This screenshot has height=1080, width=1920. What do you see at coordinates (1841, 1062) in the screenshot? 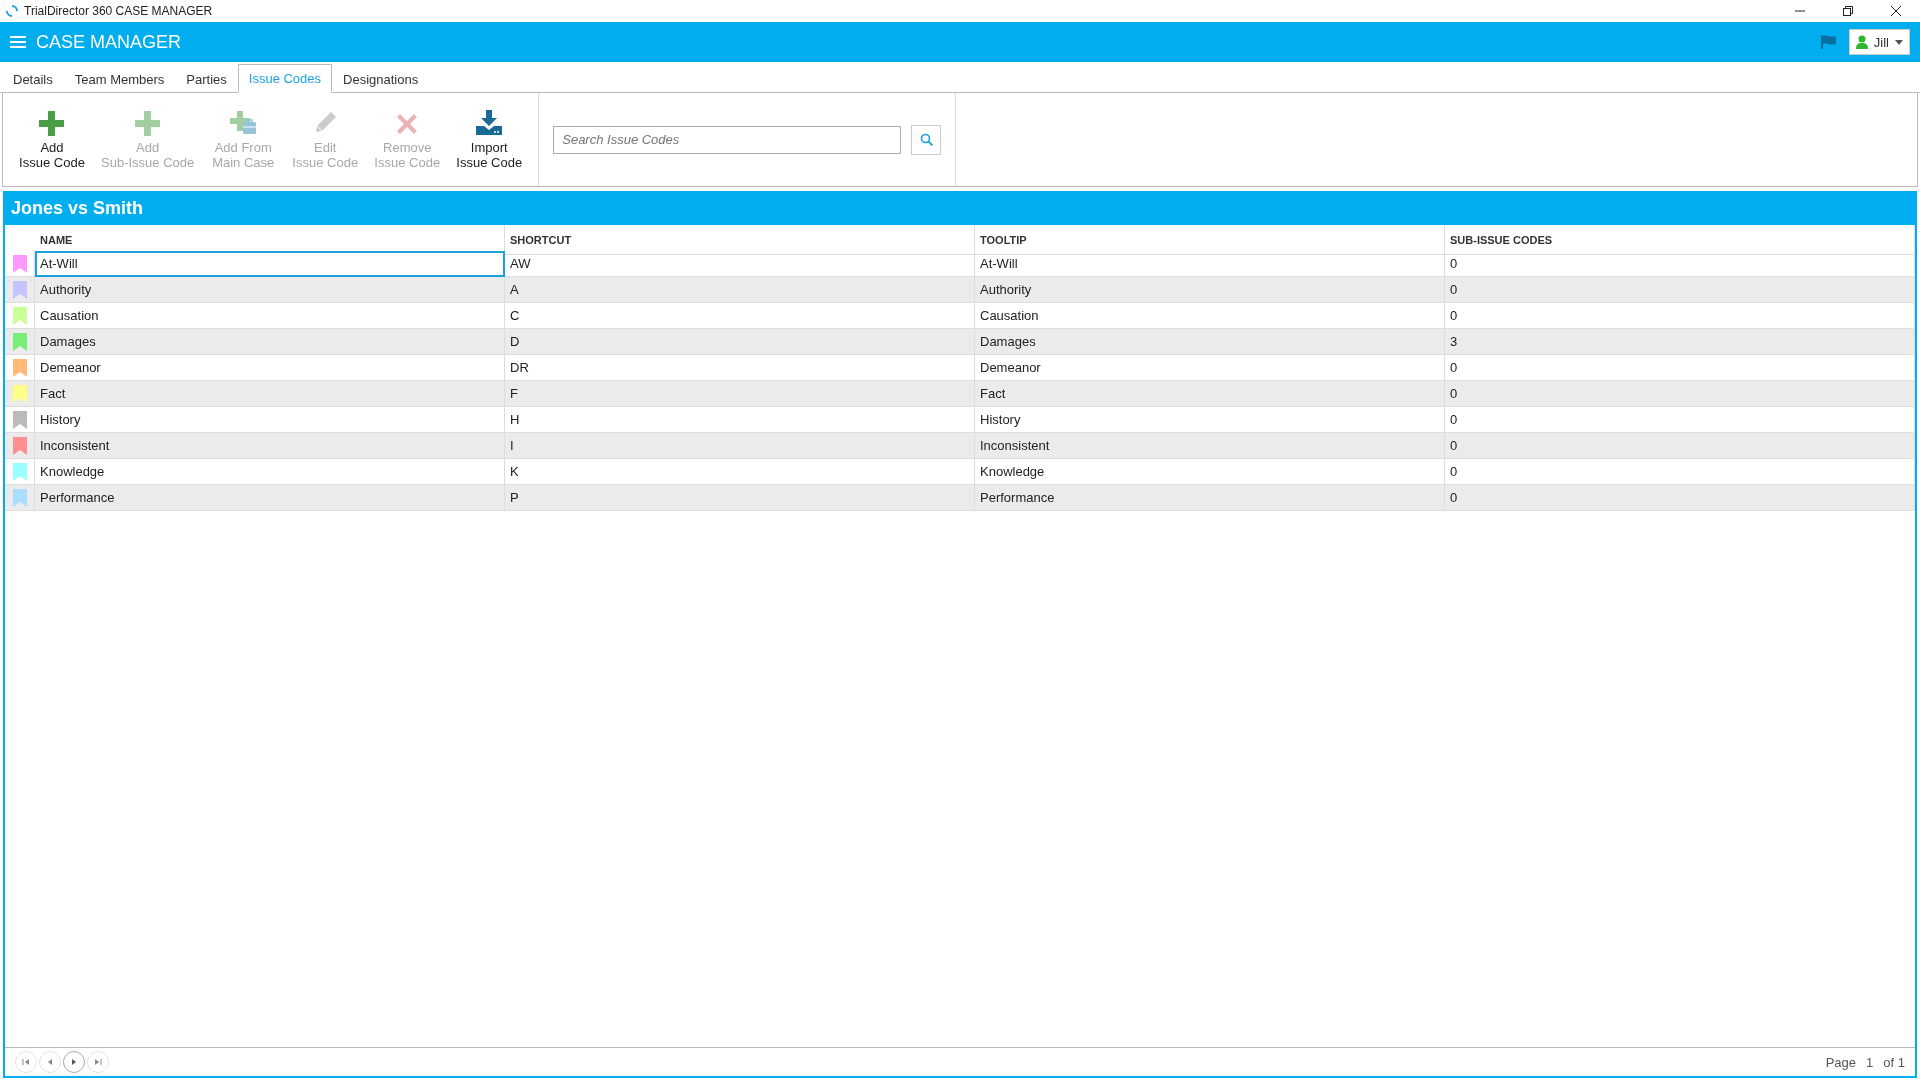
I see `page-label: Page` at bounding box center [1841, 1062].